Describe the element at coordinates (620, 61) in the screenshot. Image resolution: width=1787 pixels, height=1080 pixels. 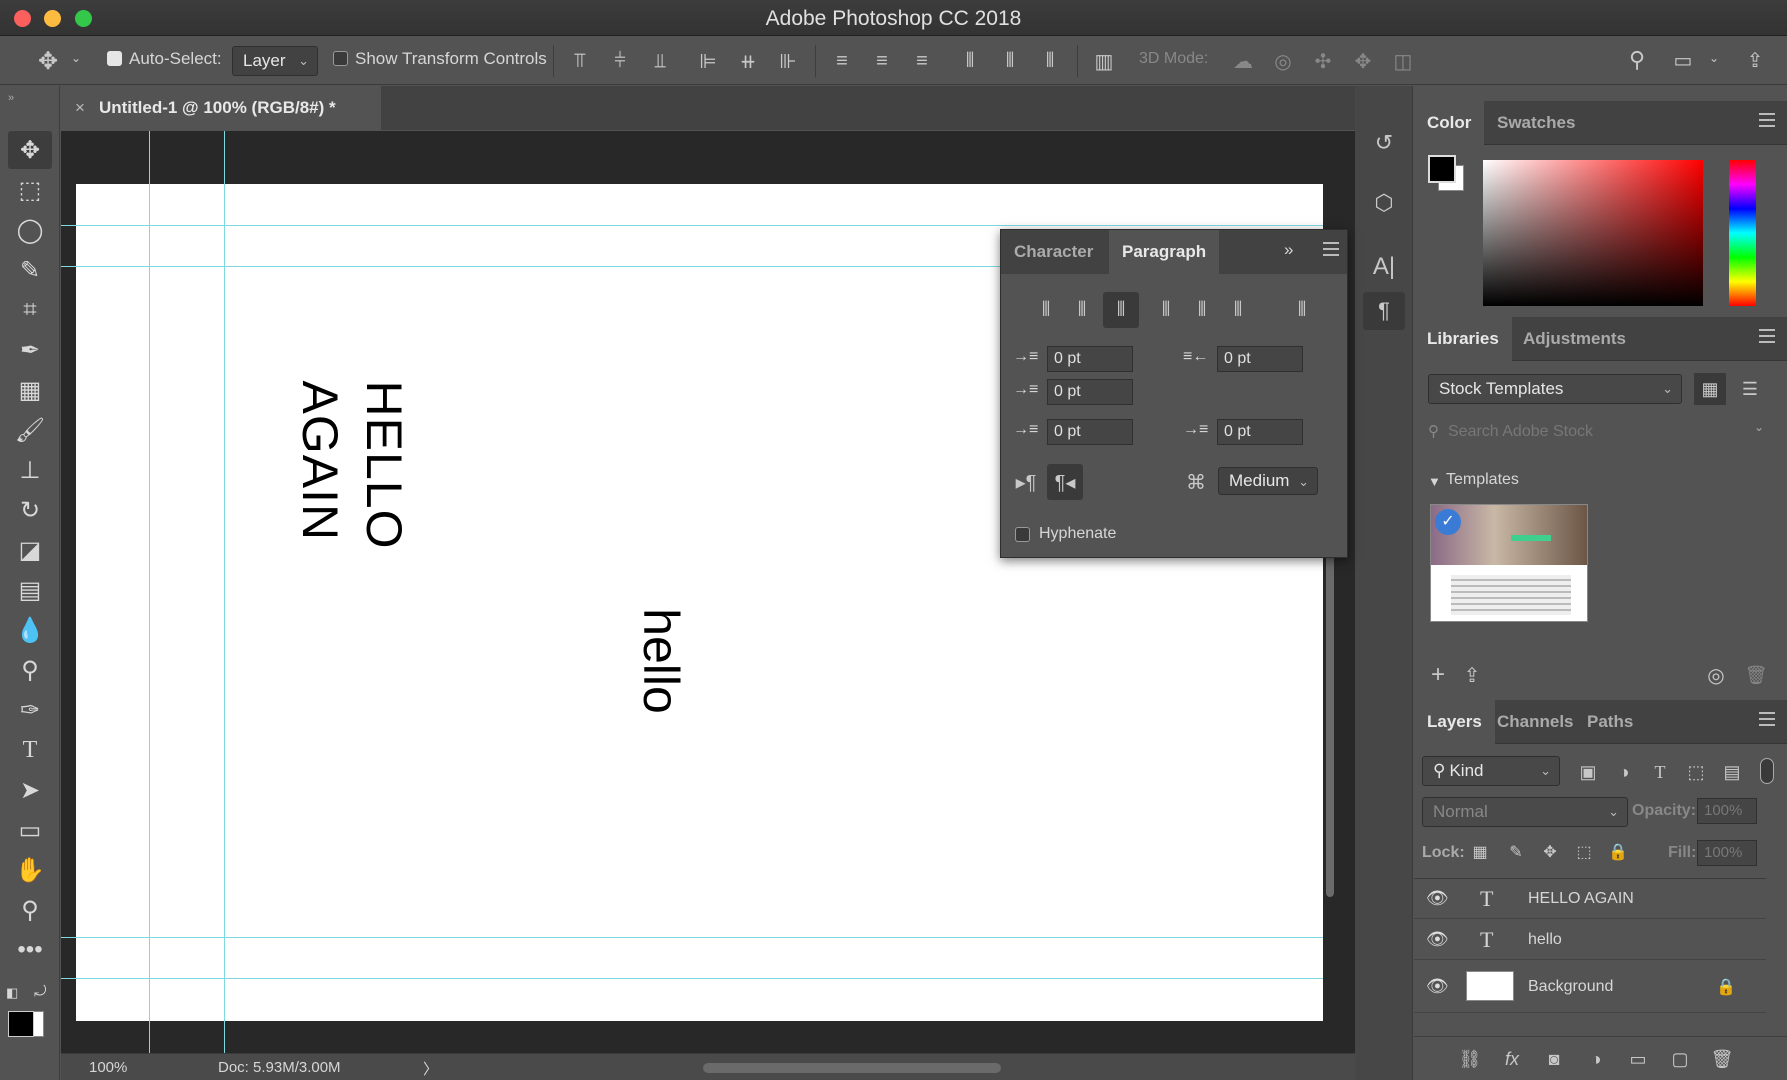
I see `align-vcenter-icon: ⫩` at that location.